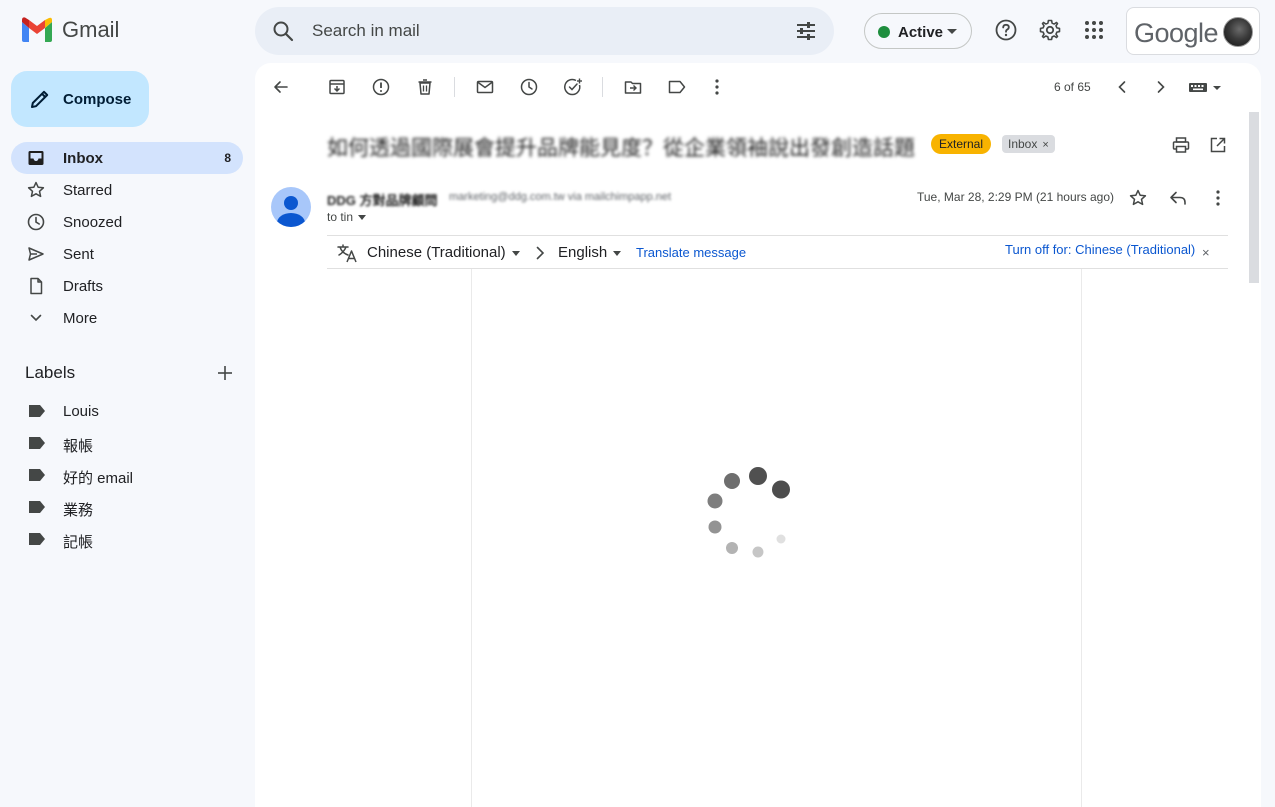 The width and height of the screenshot is (1275, 807). I want to click on snooze-clock-icon, so click(529, 87).